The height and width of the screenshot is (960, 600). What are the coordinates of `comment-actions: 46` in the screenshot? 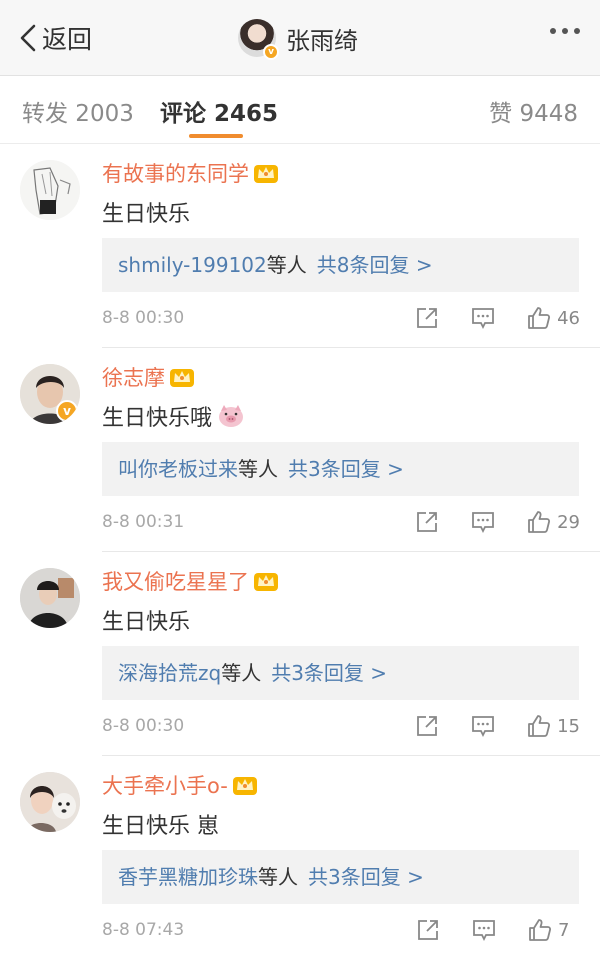 It's located at (481, 318).